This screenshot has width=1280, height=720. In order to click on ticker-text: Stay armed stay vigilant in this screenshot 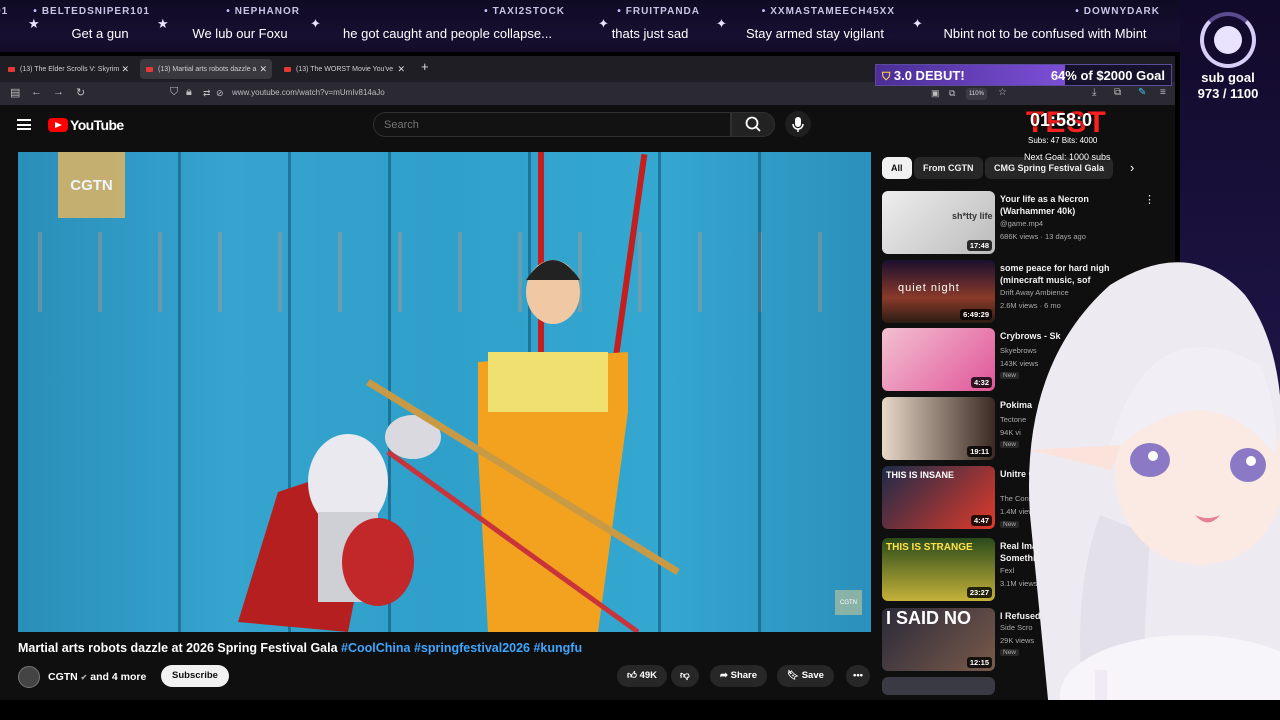, I will do `click(815, 33)`.